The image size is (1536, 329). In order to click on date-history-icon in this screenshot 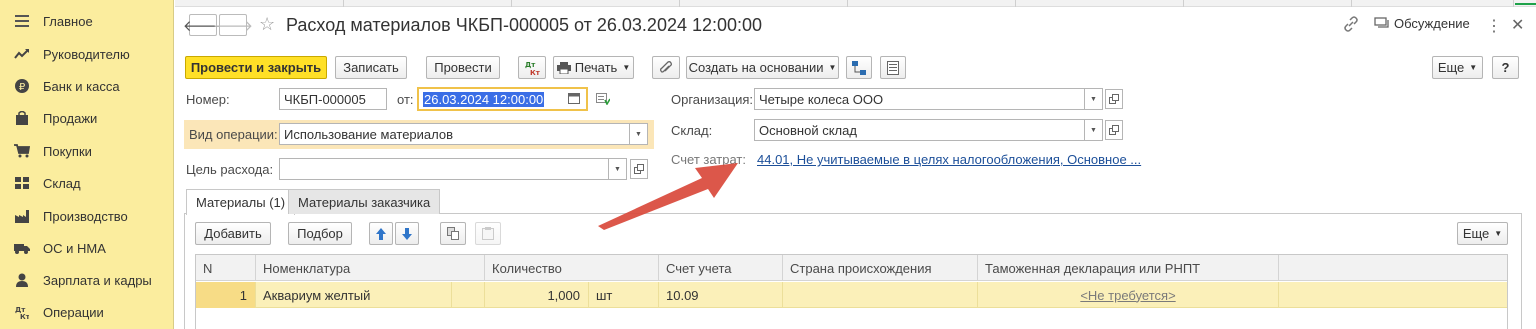, I will do `click(603, 99)`.